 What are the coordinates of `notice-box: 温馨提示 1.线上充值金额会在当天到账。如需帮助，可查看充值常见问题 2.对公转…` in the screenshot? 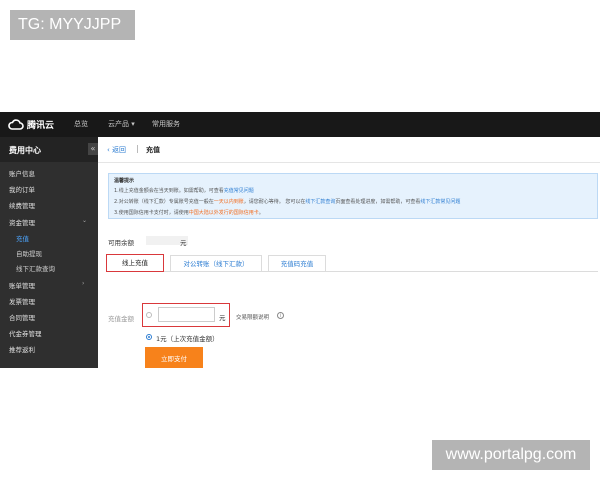 It's located at (353, 196).